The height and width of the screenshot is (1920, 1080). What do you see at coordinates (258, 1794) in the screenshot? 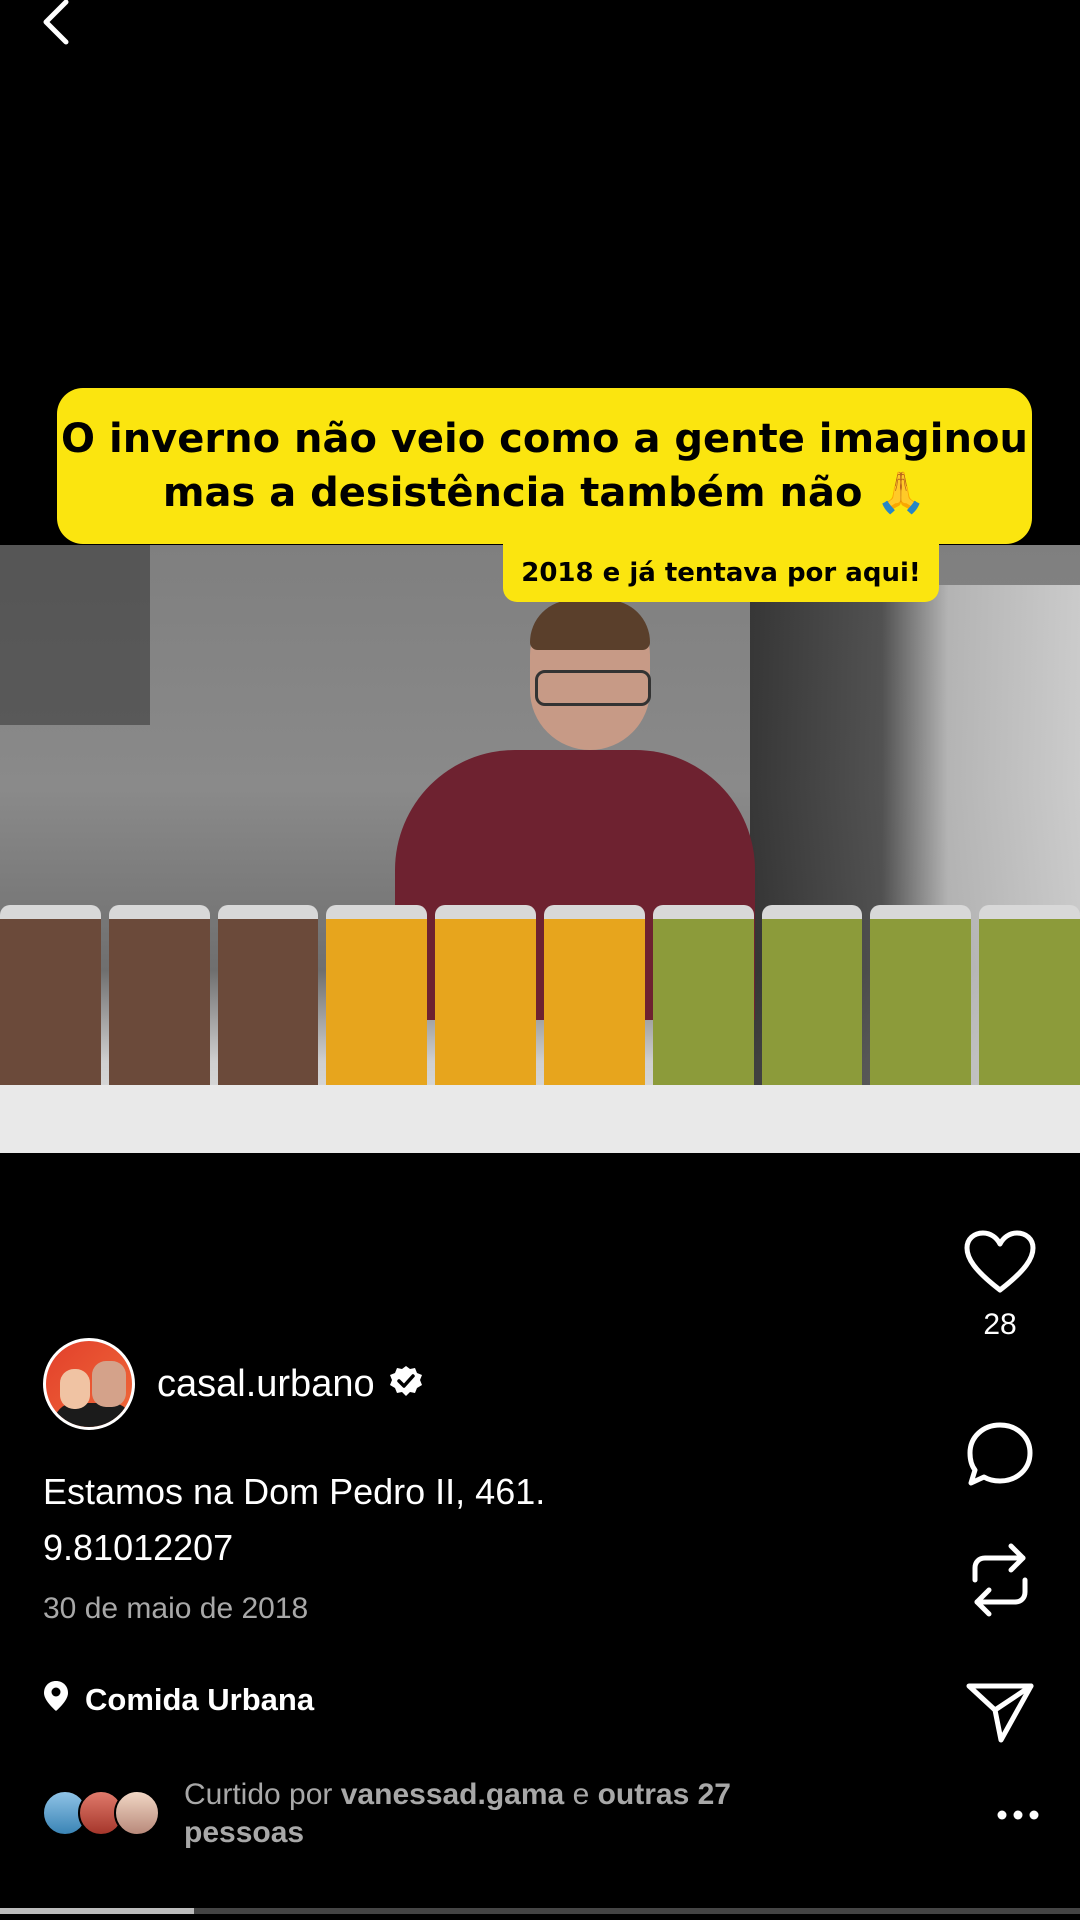
I see `liked-prefix: Curtido por` at bounding box center [258, 1794].